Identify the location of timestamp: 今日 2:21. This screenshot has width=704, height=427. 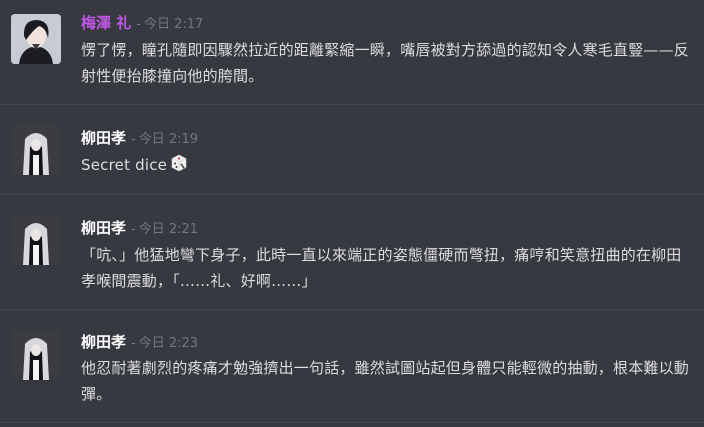
(168, 229).